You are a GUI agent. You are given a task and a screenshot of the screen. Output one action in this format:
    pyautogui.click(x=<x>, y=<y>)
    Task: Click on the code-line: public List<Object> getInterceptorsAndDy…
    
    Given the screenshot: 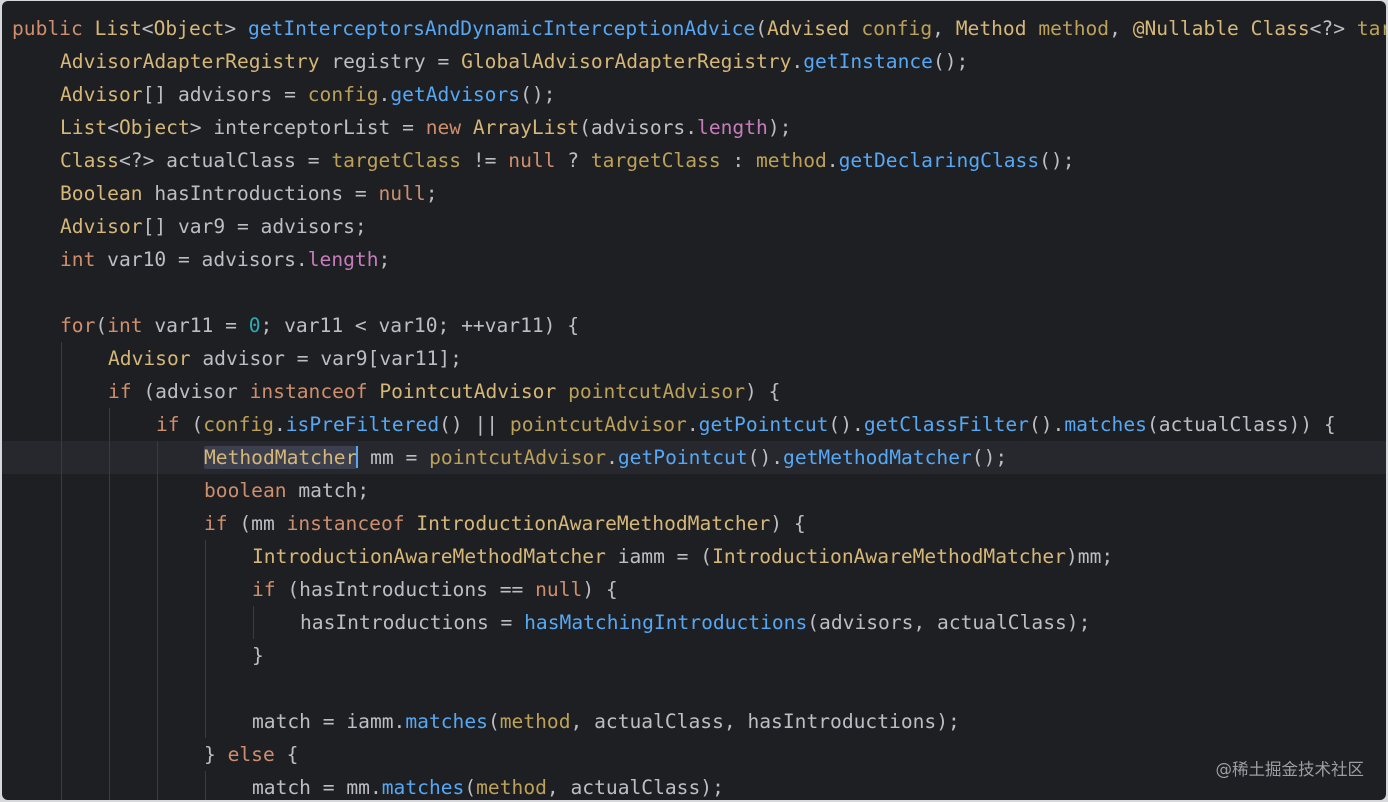 What is the action you would take?
    pyautogui.click(x=694, y=28)
    